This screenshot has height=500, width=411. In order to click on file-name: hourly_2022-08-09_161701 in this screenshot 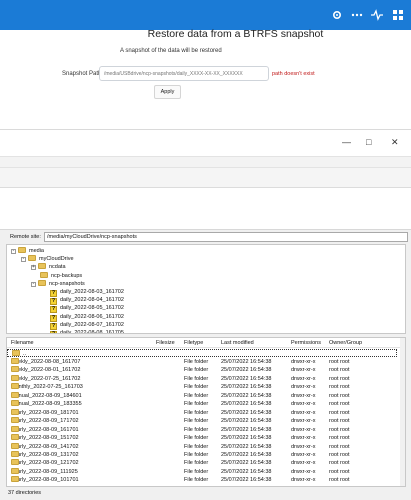, I will do `click(45, 429)`.